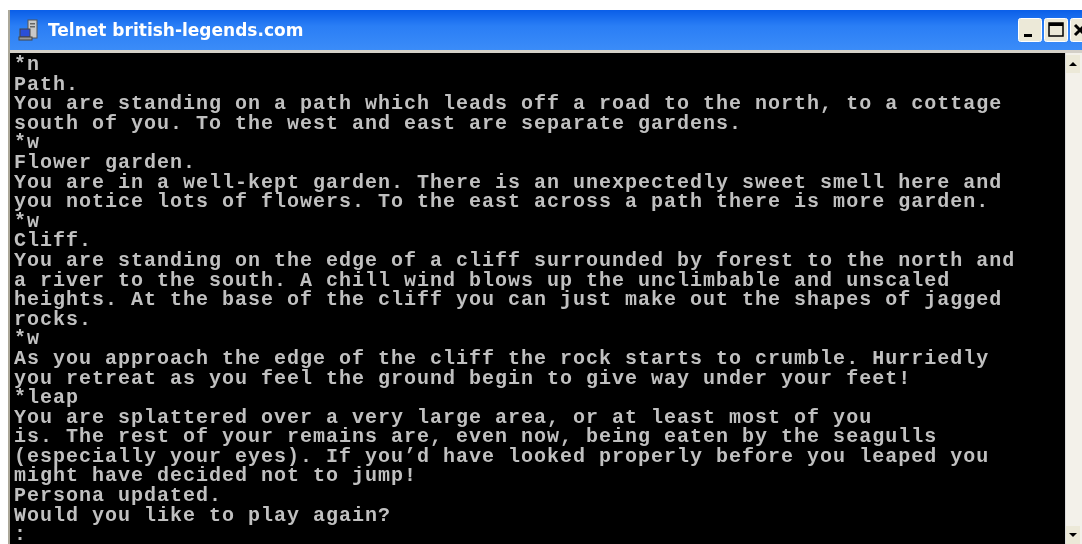 The image size is (1082, 544). What do you see at coordinates (1073, 535) in the screenshot?
I see `scroll-down-icon` at bounding box center [1073, 535].